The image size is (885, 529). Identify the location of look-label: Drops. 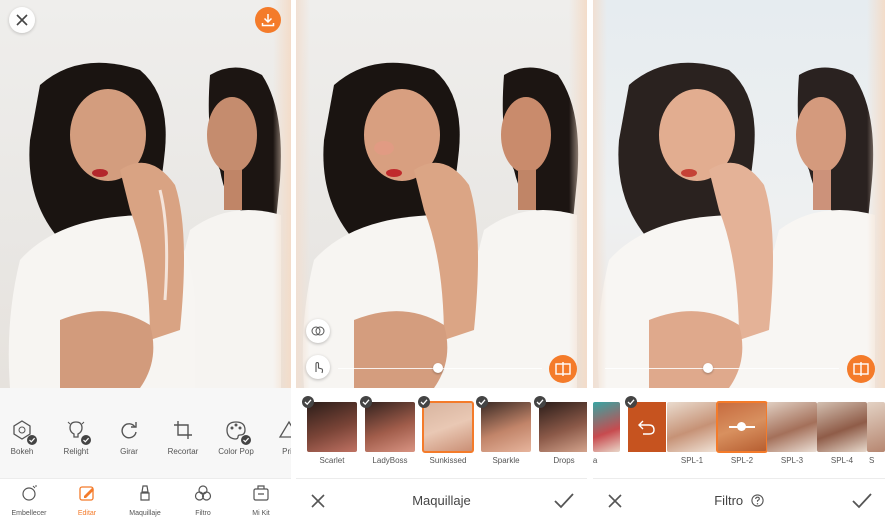
(564, 460).